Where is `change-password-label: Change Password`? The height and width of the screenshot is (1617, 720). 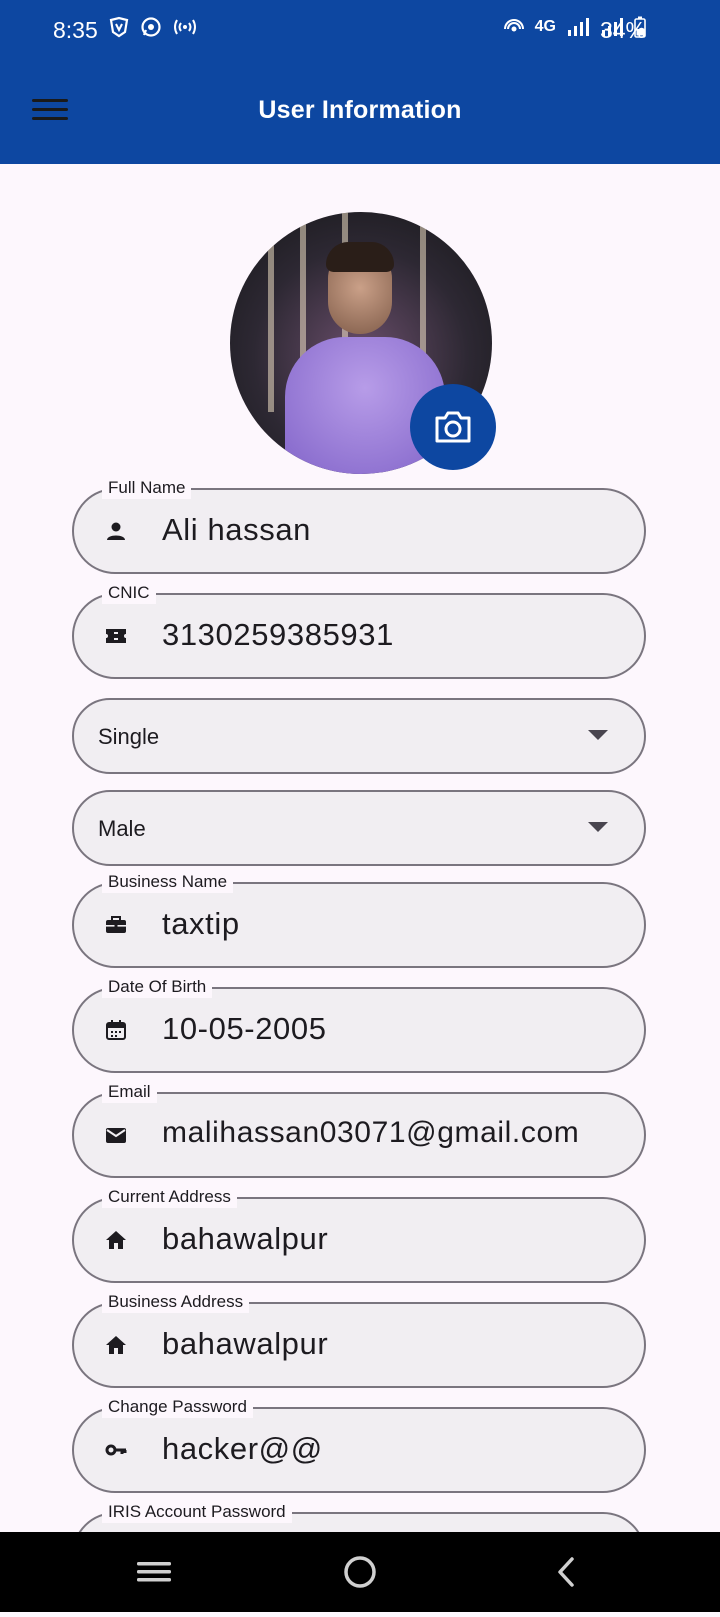 change-password-label: Change Password is located at coordinates (177, 1407).